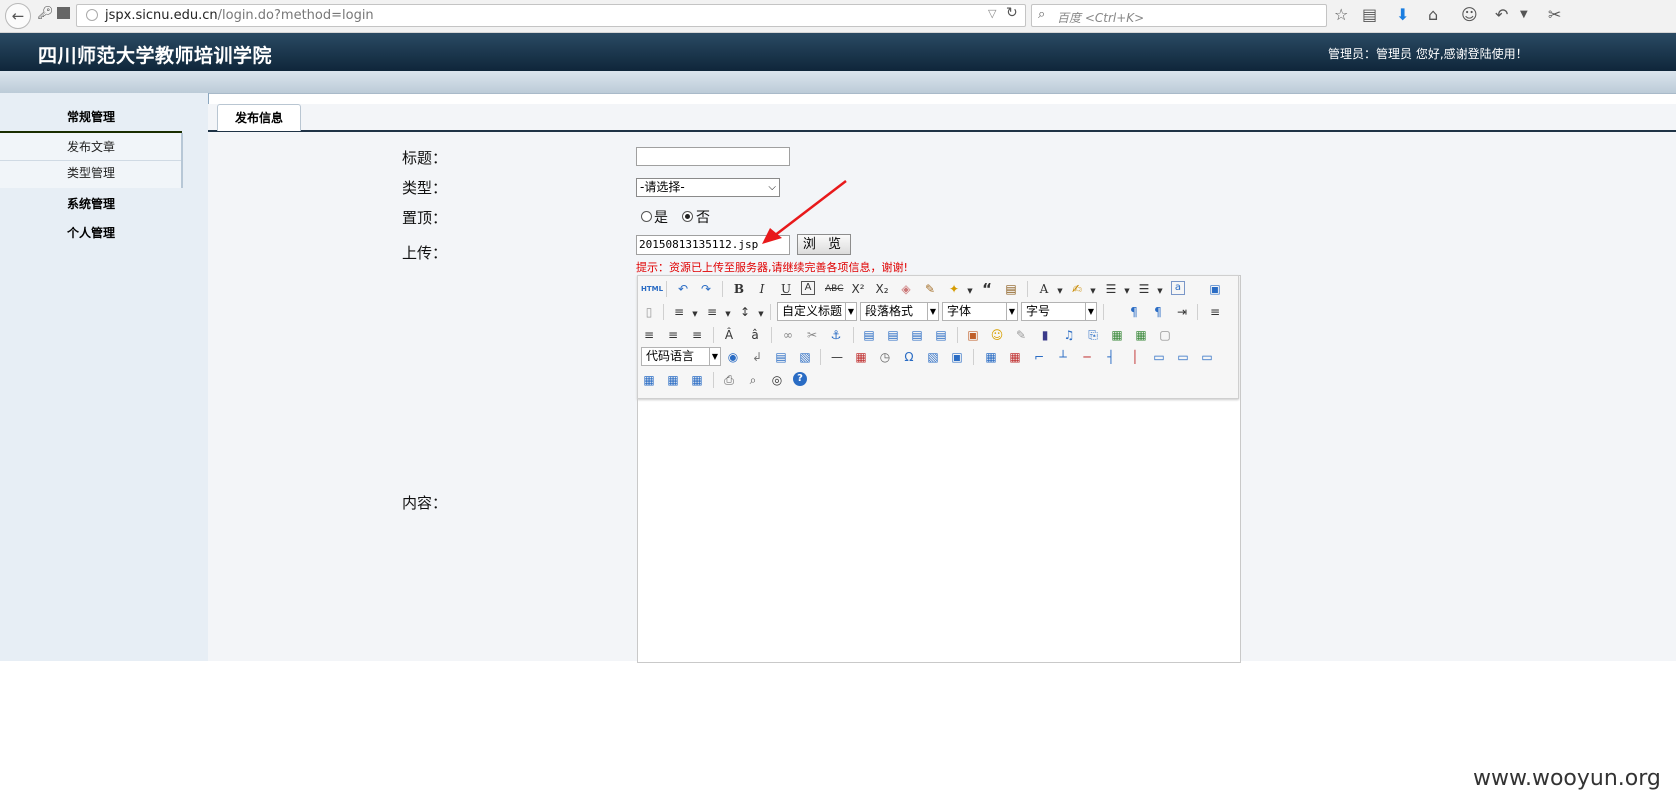 The image size is (1676, 809). Describe the element at coordinates (729, 335) in the screenshot. I see `to-uppercase-icon: Â` at that location.